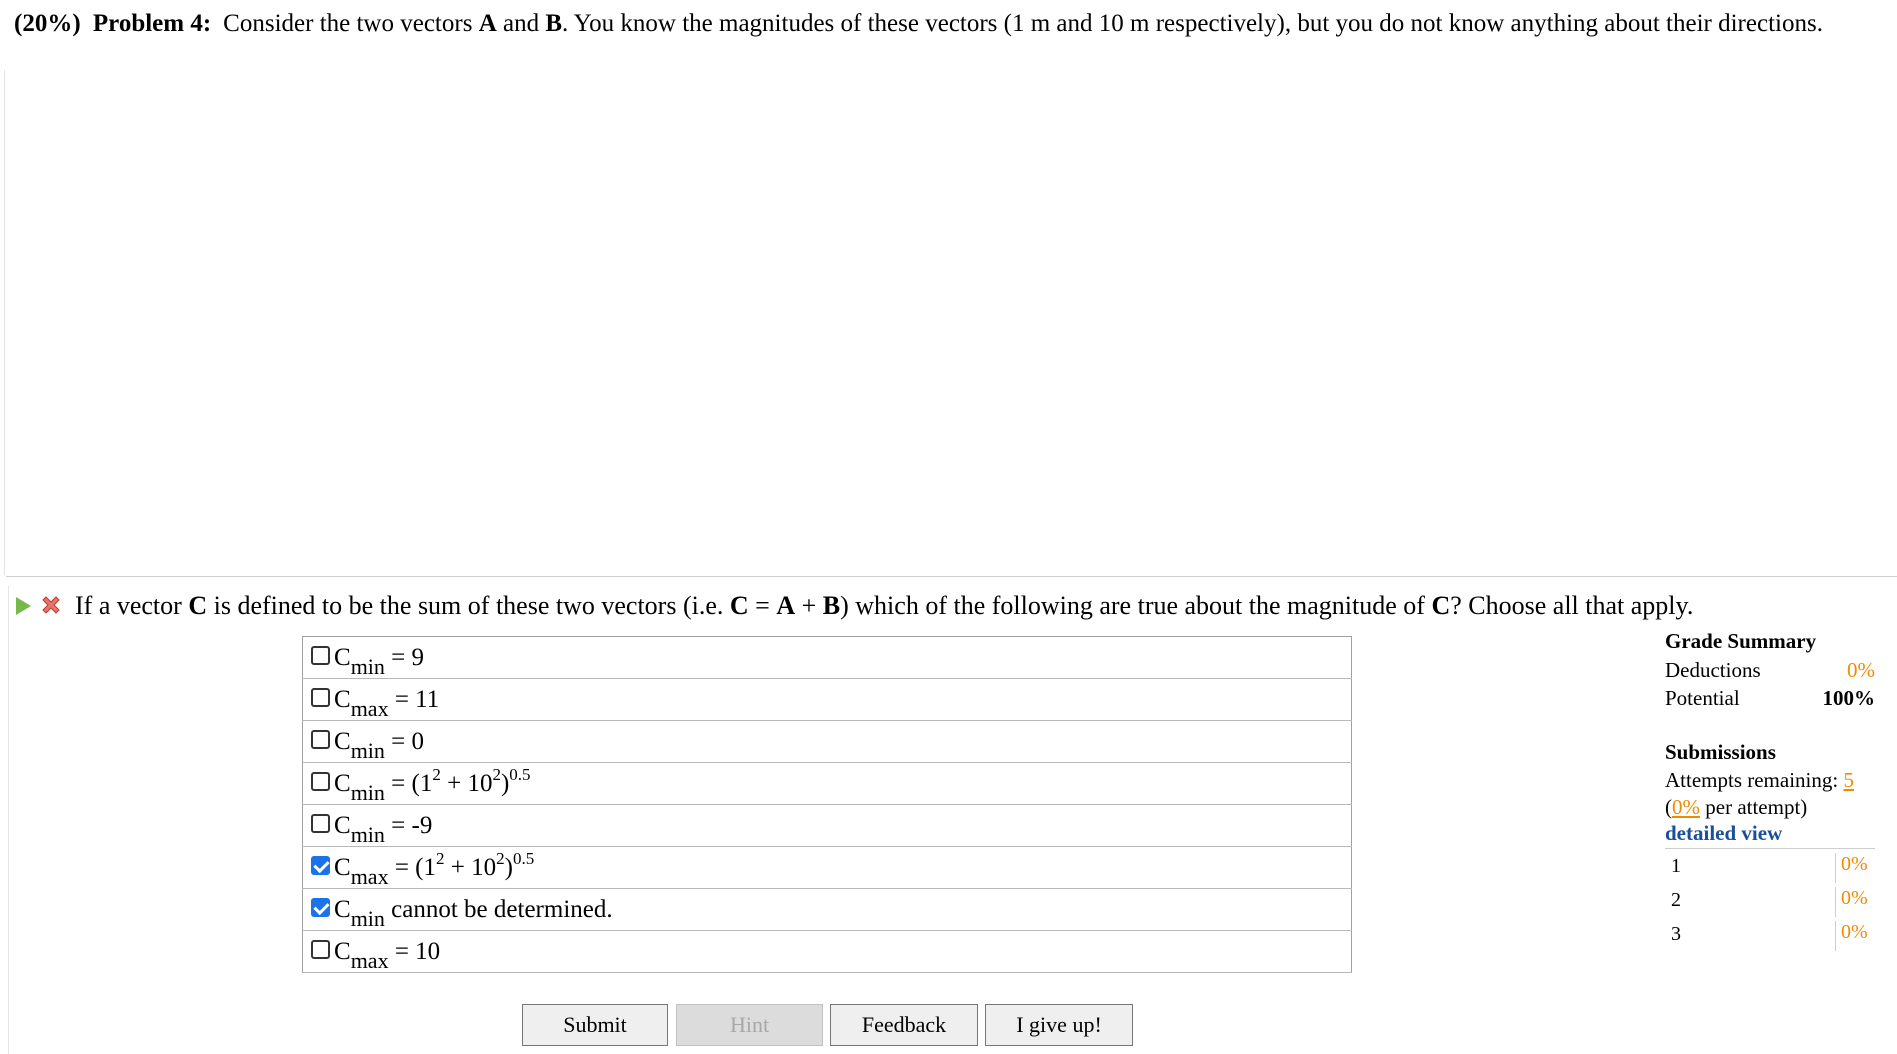 This screenshot has height=1054, width=1897. I want to click on play-icon, so click(23, 606).